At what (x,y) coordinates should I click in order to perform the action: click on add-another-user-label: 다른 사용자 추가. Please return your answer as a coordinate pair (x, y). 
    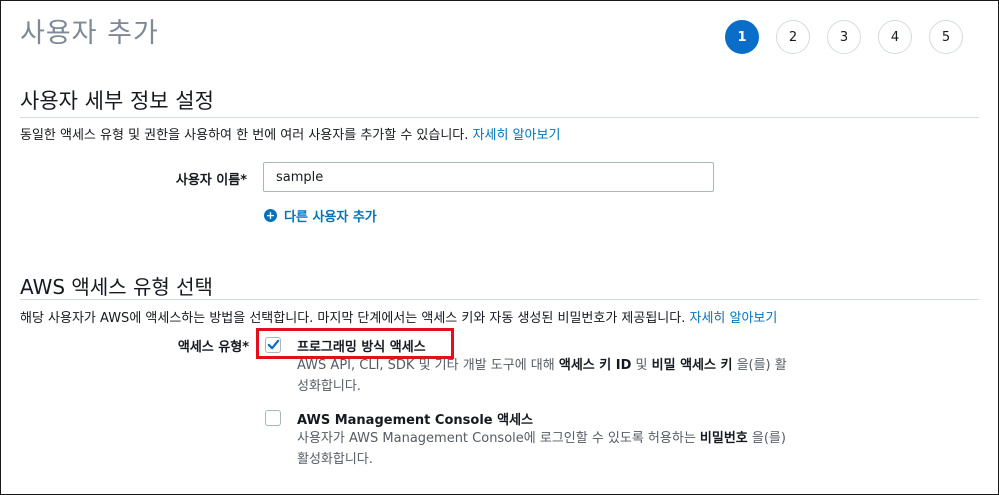
    Looking at the image, I should click on (330, 217).